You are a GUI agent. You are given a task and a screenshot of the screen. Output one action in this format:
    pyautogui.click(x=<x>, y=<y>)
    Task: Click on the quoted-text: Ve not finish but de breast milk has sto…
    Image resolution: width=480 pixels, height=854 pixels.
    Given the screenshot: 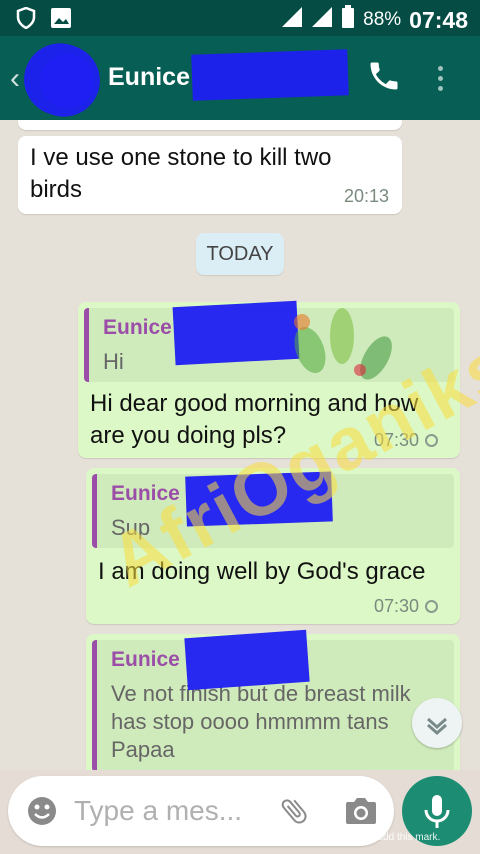 What is the action you would take?
    pyautogui.click(x=261, y=721)
    